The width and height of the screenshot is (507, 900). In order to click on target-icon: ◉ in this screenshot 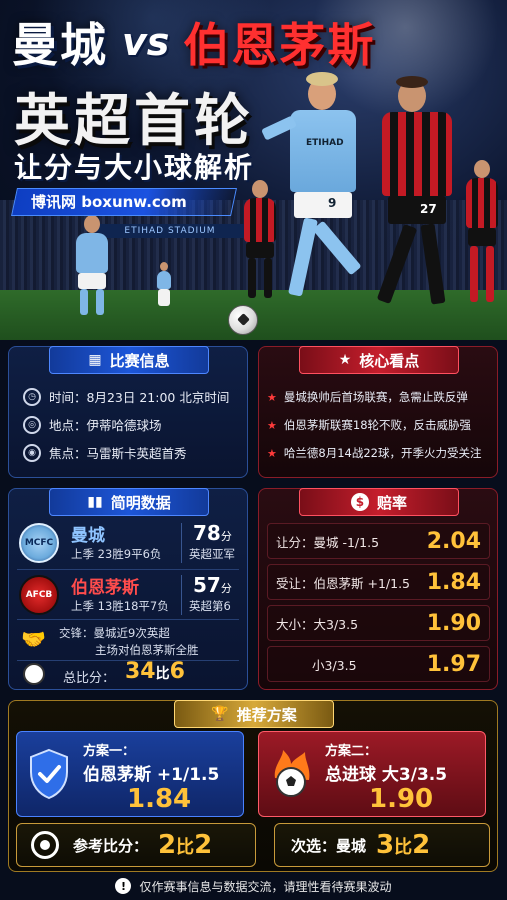, I will do `click(32, 452)`.